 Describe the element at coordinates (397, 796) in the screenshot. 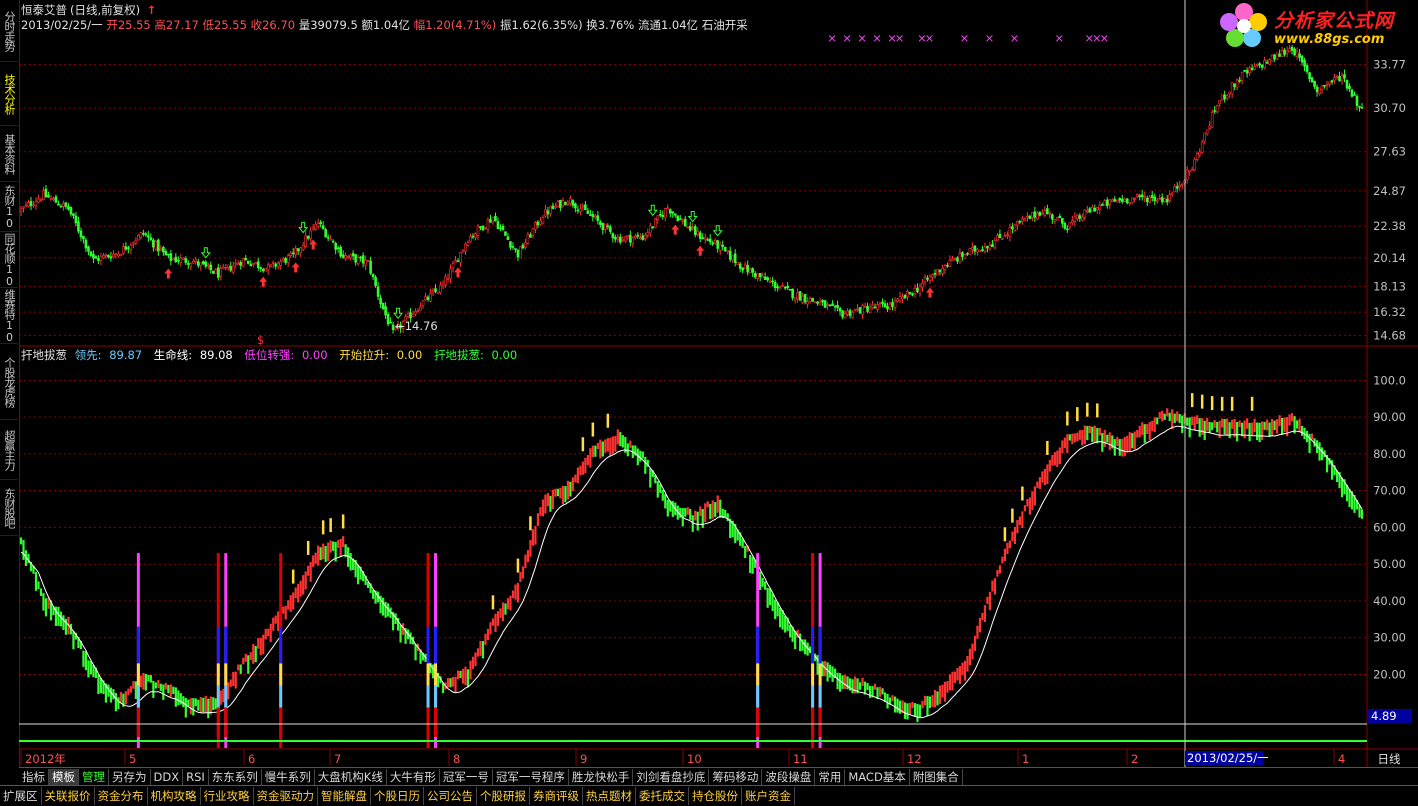

I see `function-tab: 个股日历` at that location.